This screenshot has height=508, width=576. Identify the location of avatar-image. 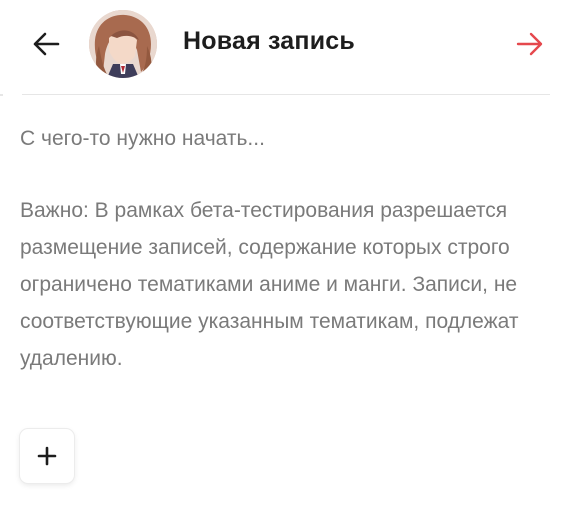
(123, 44).